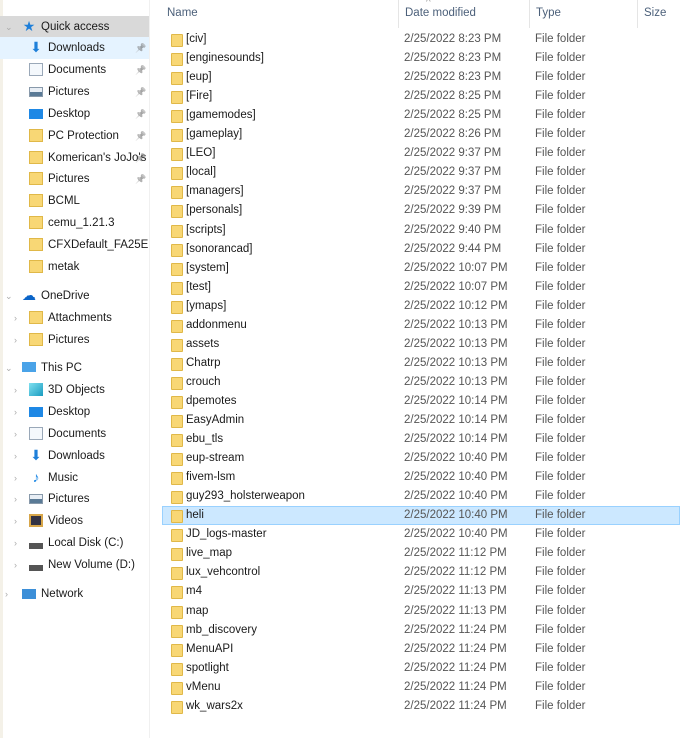  Describe the element at coordinates (421, 172) in the screenshot. I see `file-row: [local] 2/25/2022 9:37 PM File folder` at that location.